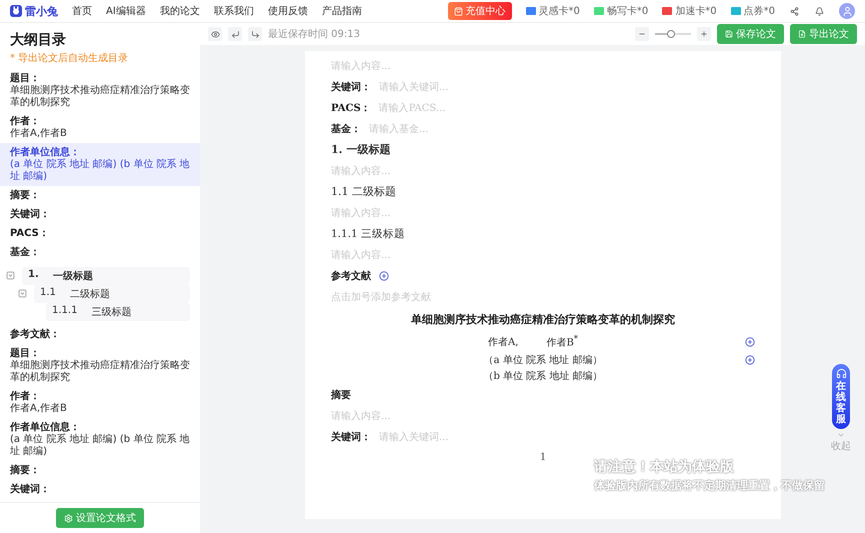 This screenshot has width=865, height=533. I want to click on share-icon, so click(794, 11).